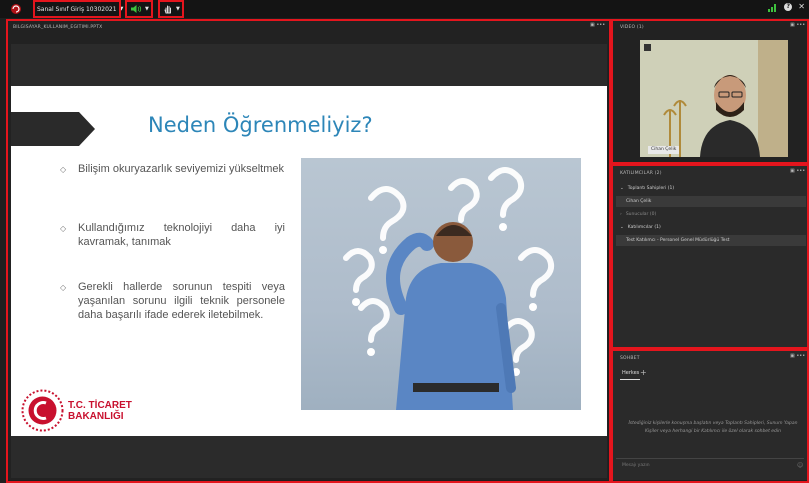  I want to click on topbar-right-controls: ? ✕, so click(786, 7).